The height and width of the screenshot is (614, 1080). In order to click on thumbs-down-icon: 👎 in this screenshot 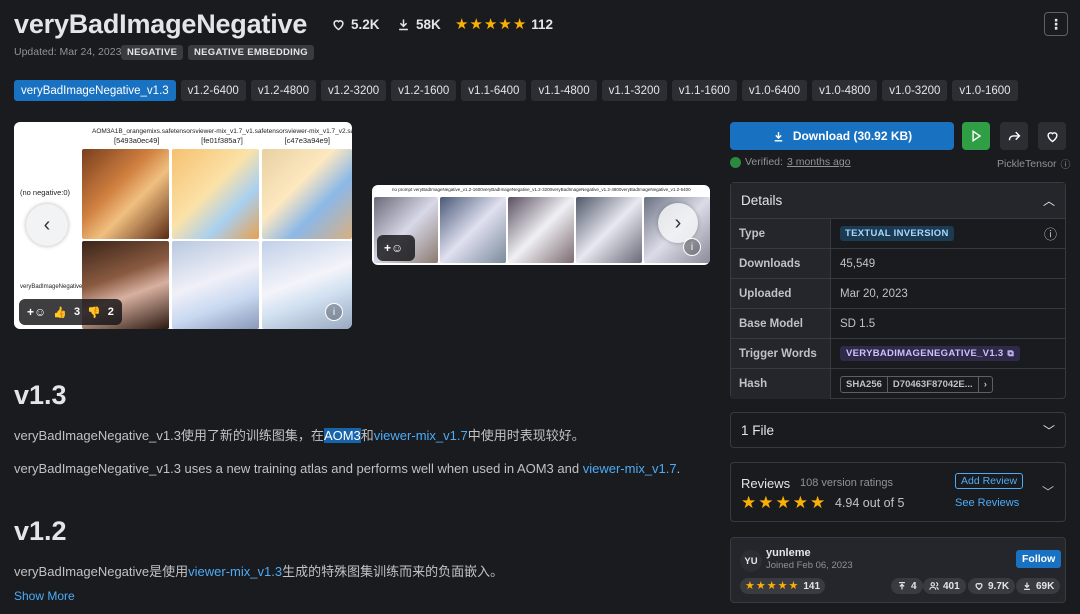, I will do `click(94, 312)`.